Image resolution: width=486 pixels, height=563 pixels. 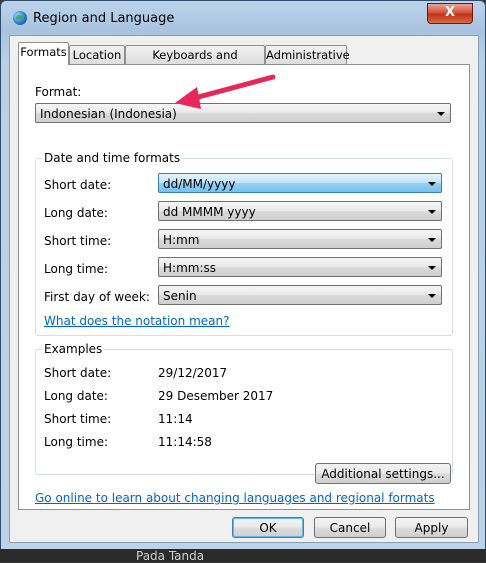 What do you see at coordinates (232, 88) in the screenshot?
I see `annotation-arrow-shaft` at bounding box center [232, 88].